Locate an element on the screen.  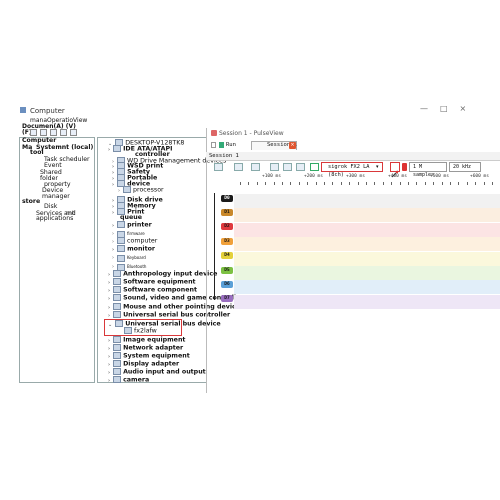
device-item: › camera is located at coordinates (128, 380).